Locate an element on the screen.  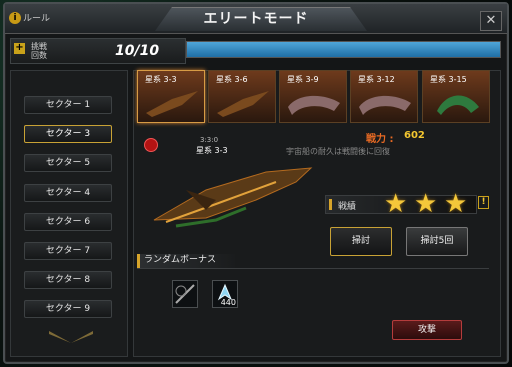
challenge-progress-bar is located at coordinates (343, 49).